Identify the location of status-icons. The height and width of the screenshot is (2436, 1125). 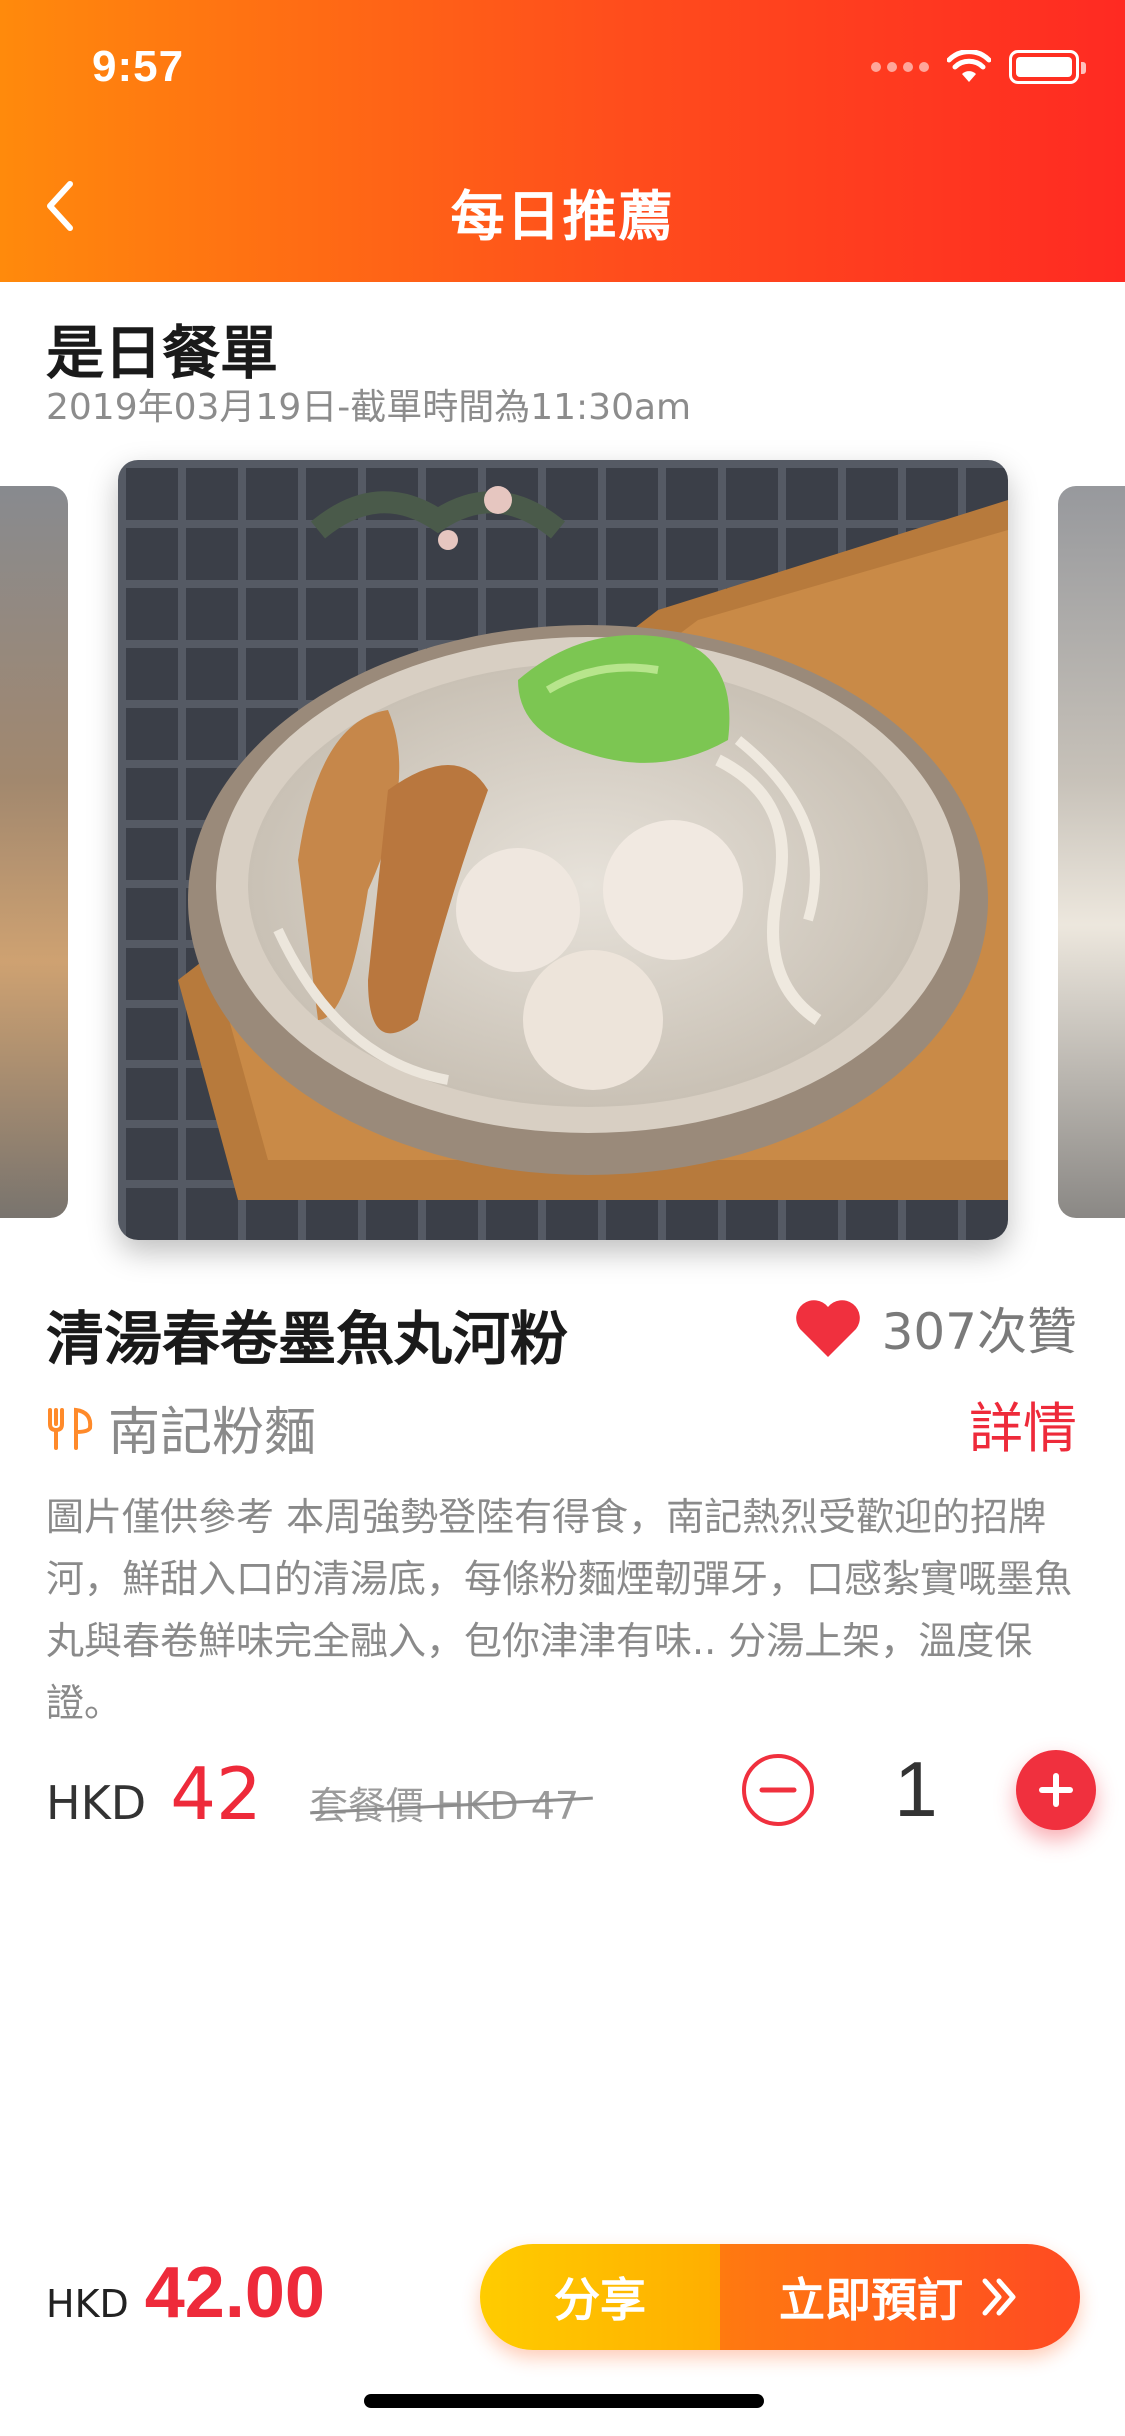
(978, 67).